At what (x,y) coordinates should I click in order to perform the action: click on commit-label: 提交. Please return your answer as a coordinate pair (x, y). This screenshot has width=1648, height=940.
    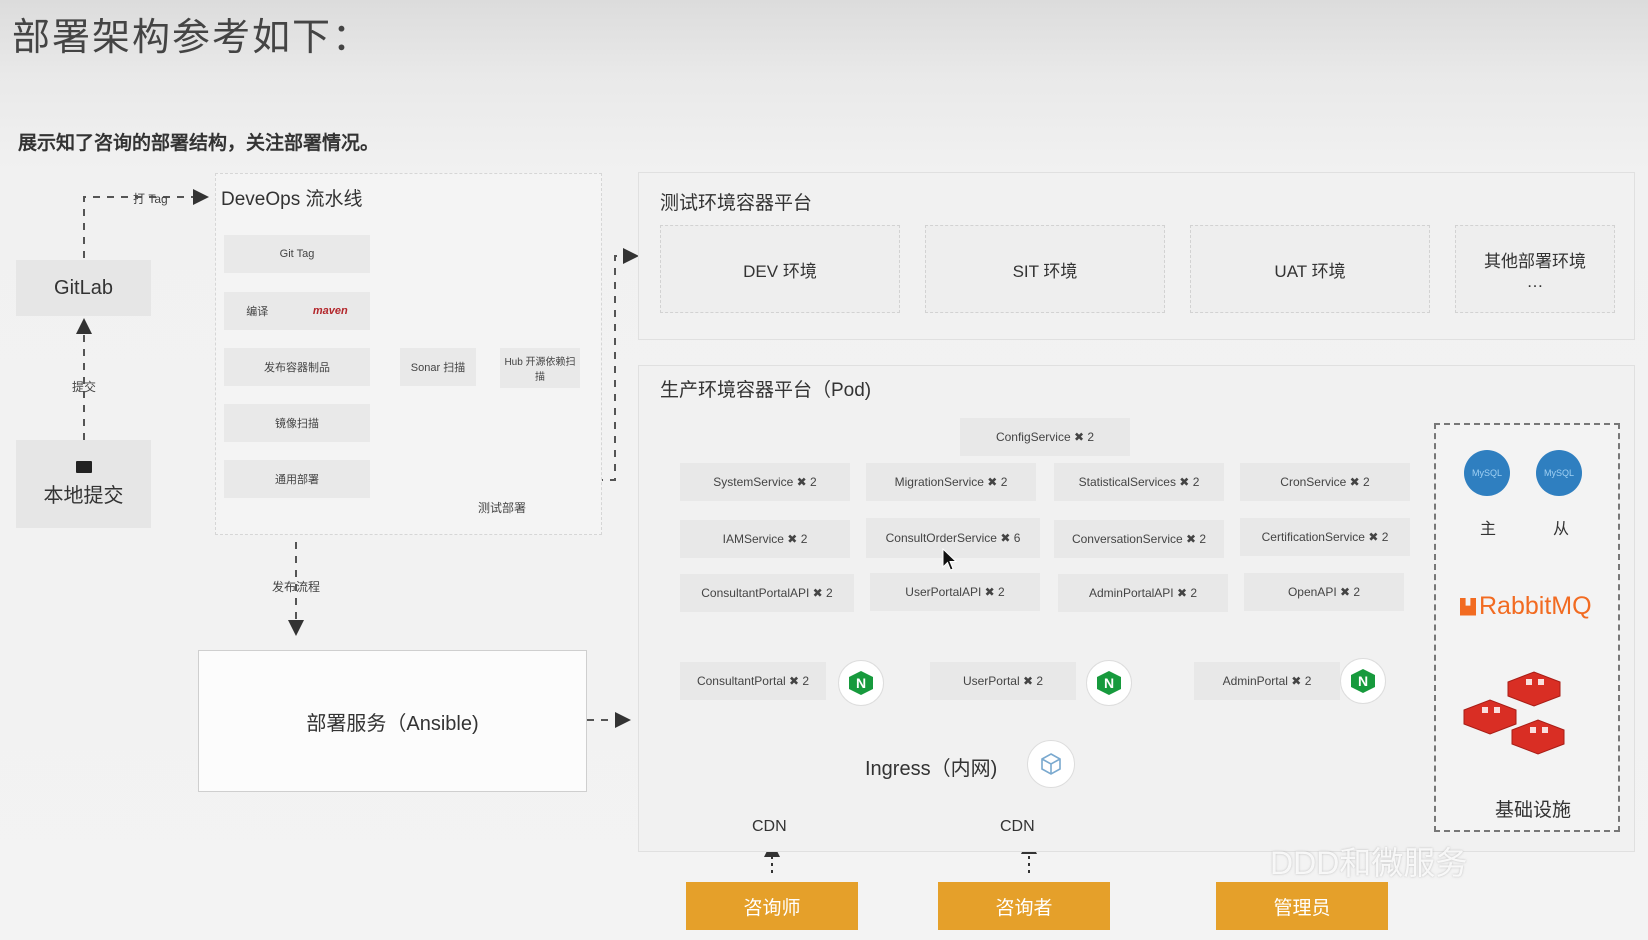
    Looking at the image, I should click on (84, 387).